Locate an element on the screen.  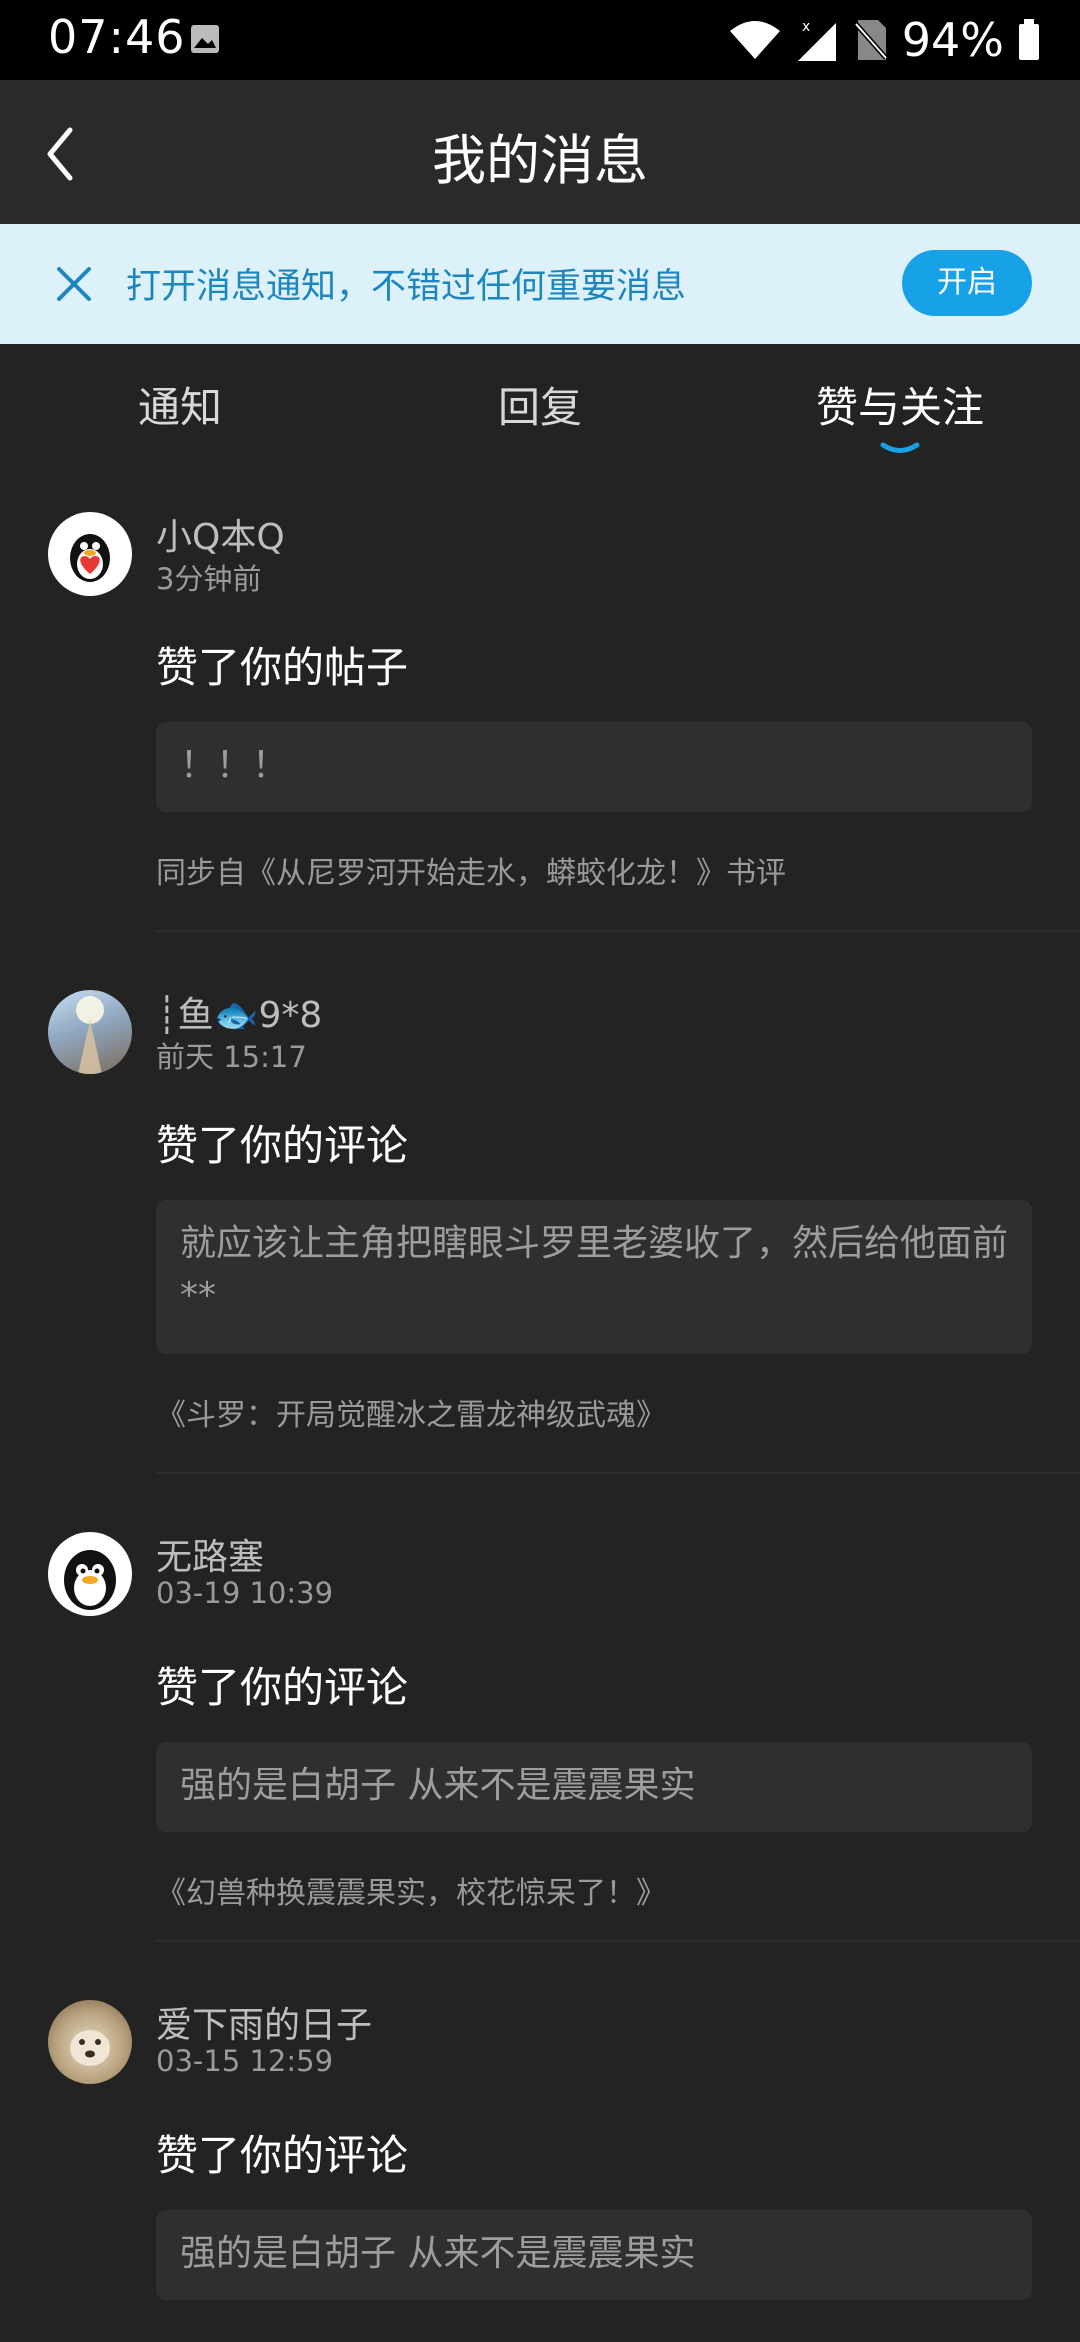
quoted-content: 就应该让主角把瞎眼斗罗里老婆收了，然后给他面前** is located at coordinates (594, 1277).